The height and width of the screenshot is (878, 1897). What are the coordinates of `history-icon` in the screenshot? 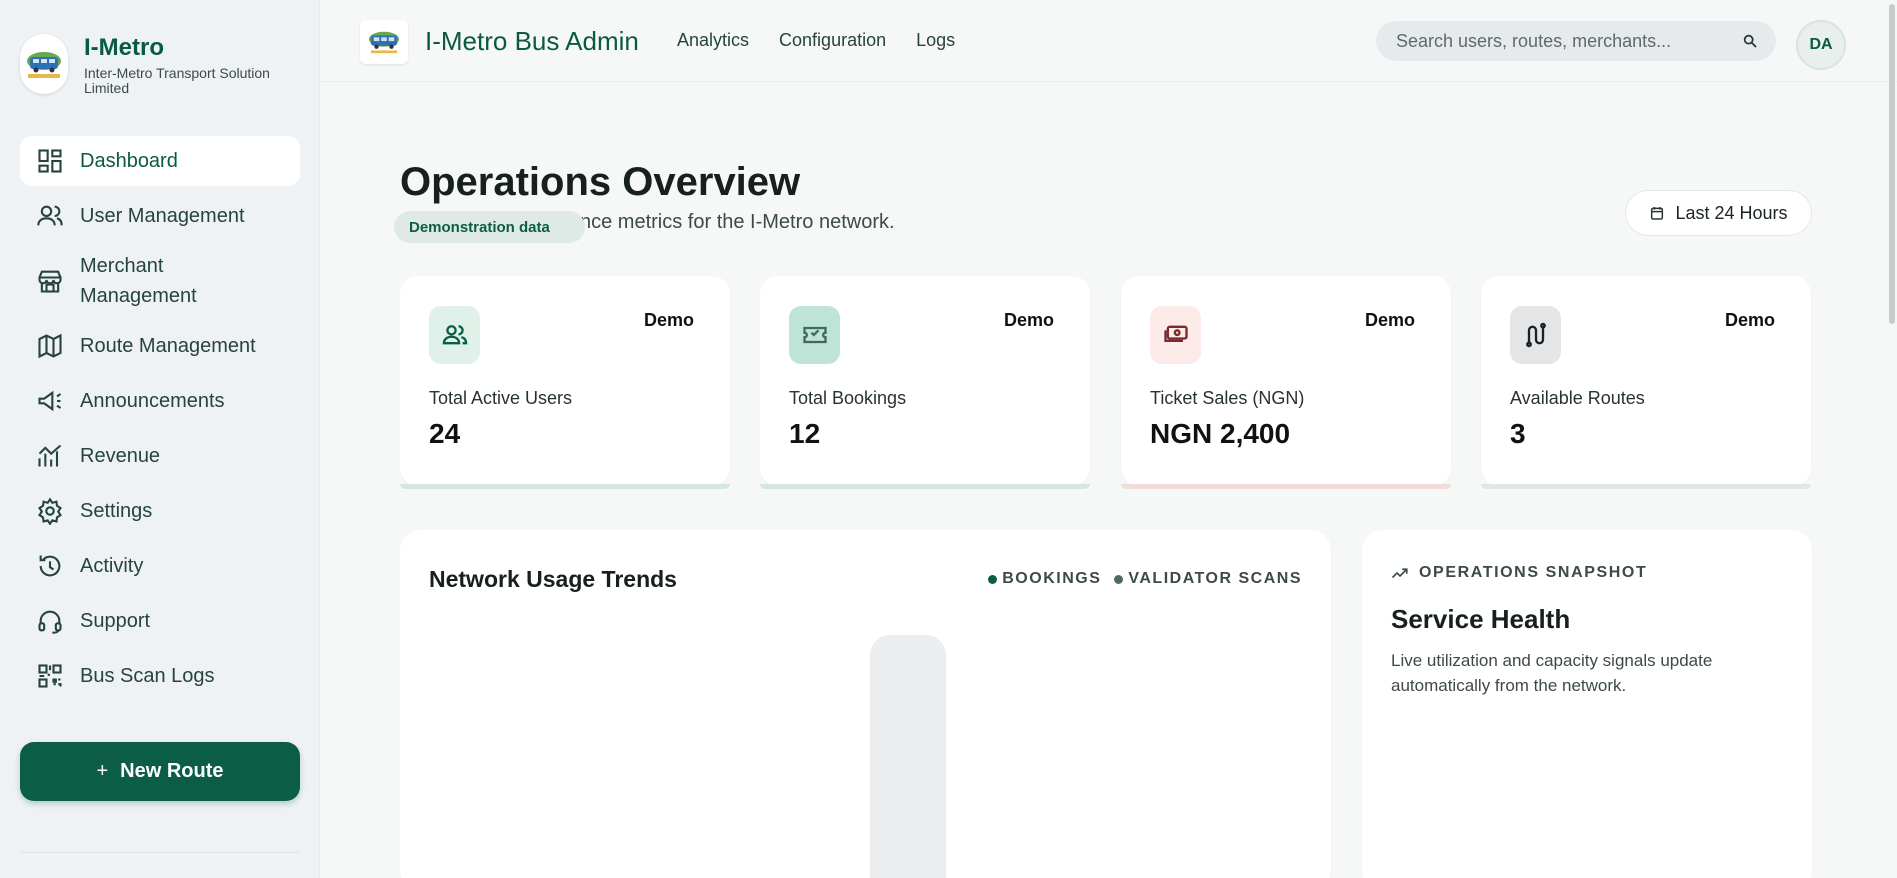 It's located at (50, 566).